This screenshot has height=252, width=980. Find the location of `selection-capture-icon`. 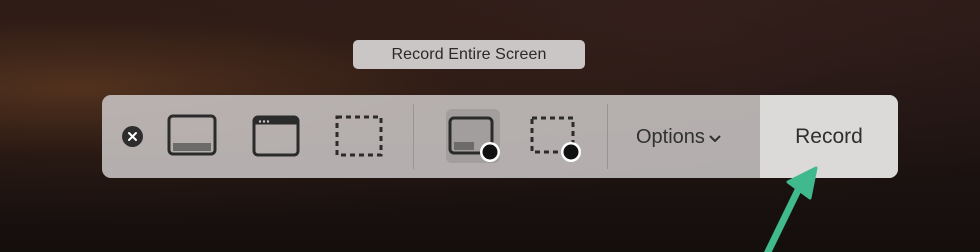

selection-capture-icon is located at coordinates (359, 136).